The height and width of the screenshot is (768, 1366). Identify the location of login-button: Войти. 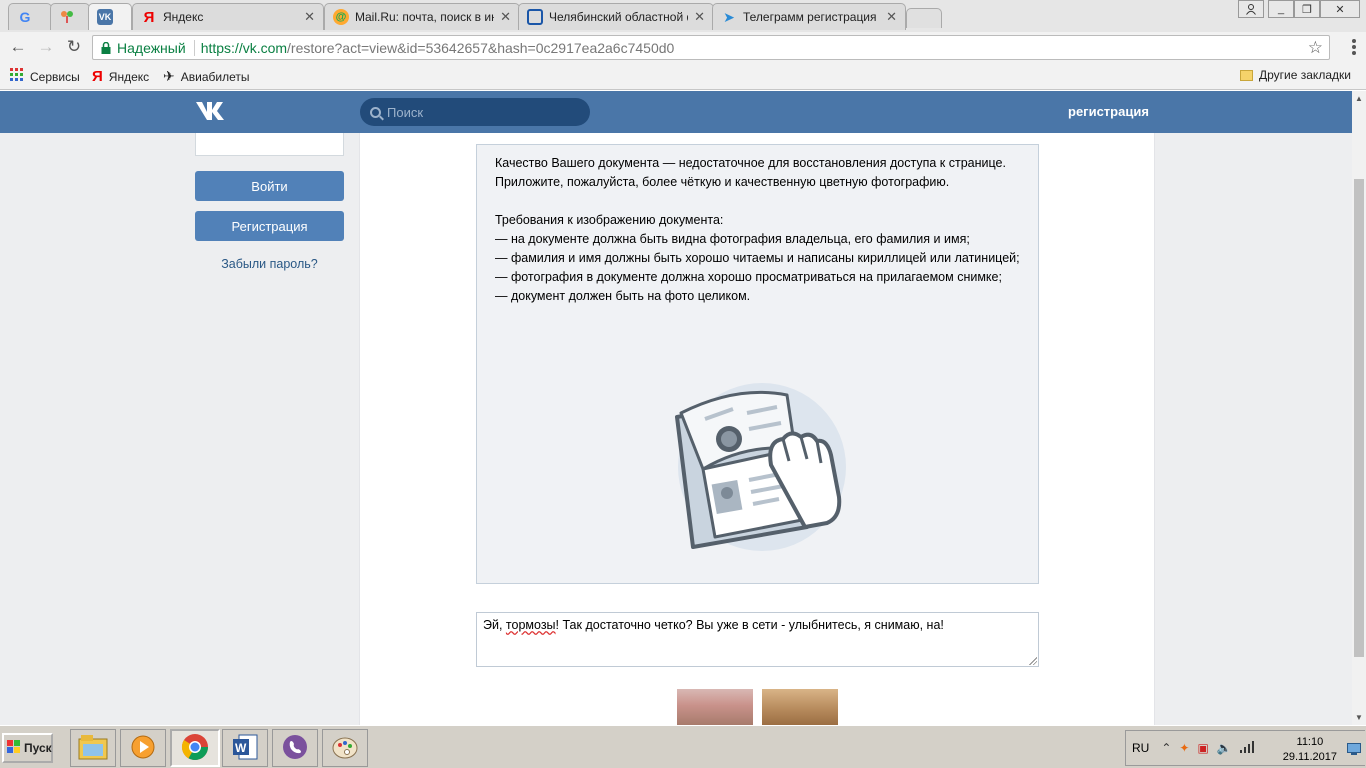
(269, 186).